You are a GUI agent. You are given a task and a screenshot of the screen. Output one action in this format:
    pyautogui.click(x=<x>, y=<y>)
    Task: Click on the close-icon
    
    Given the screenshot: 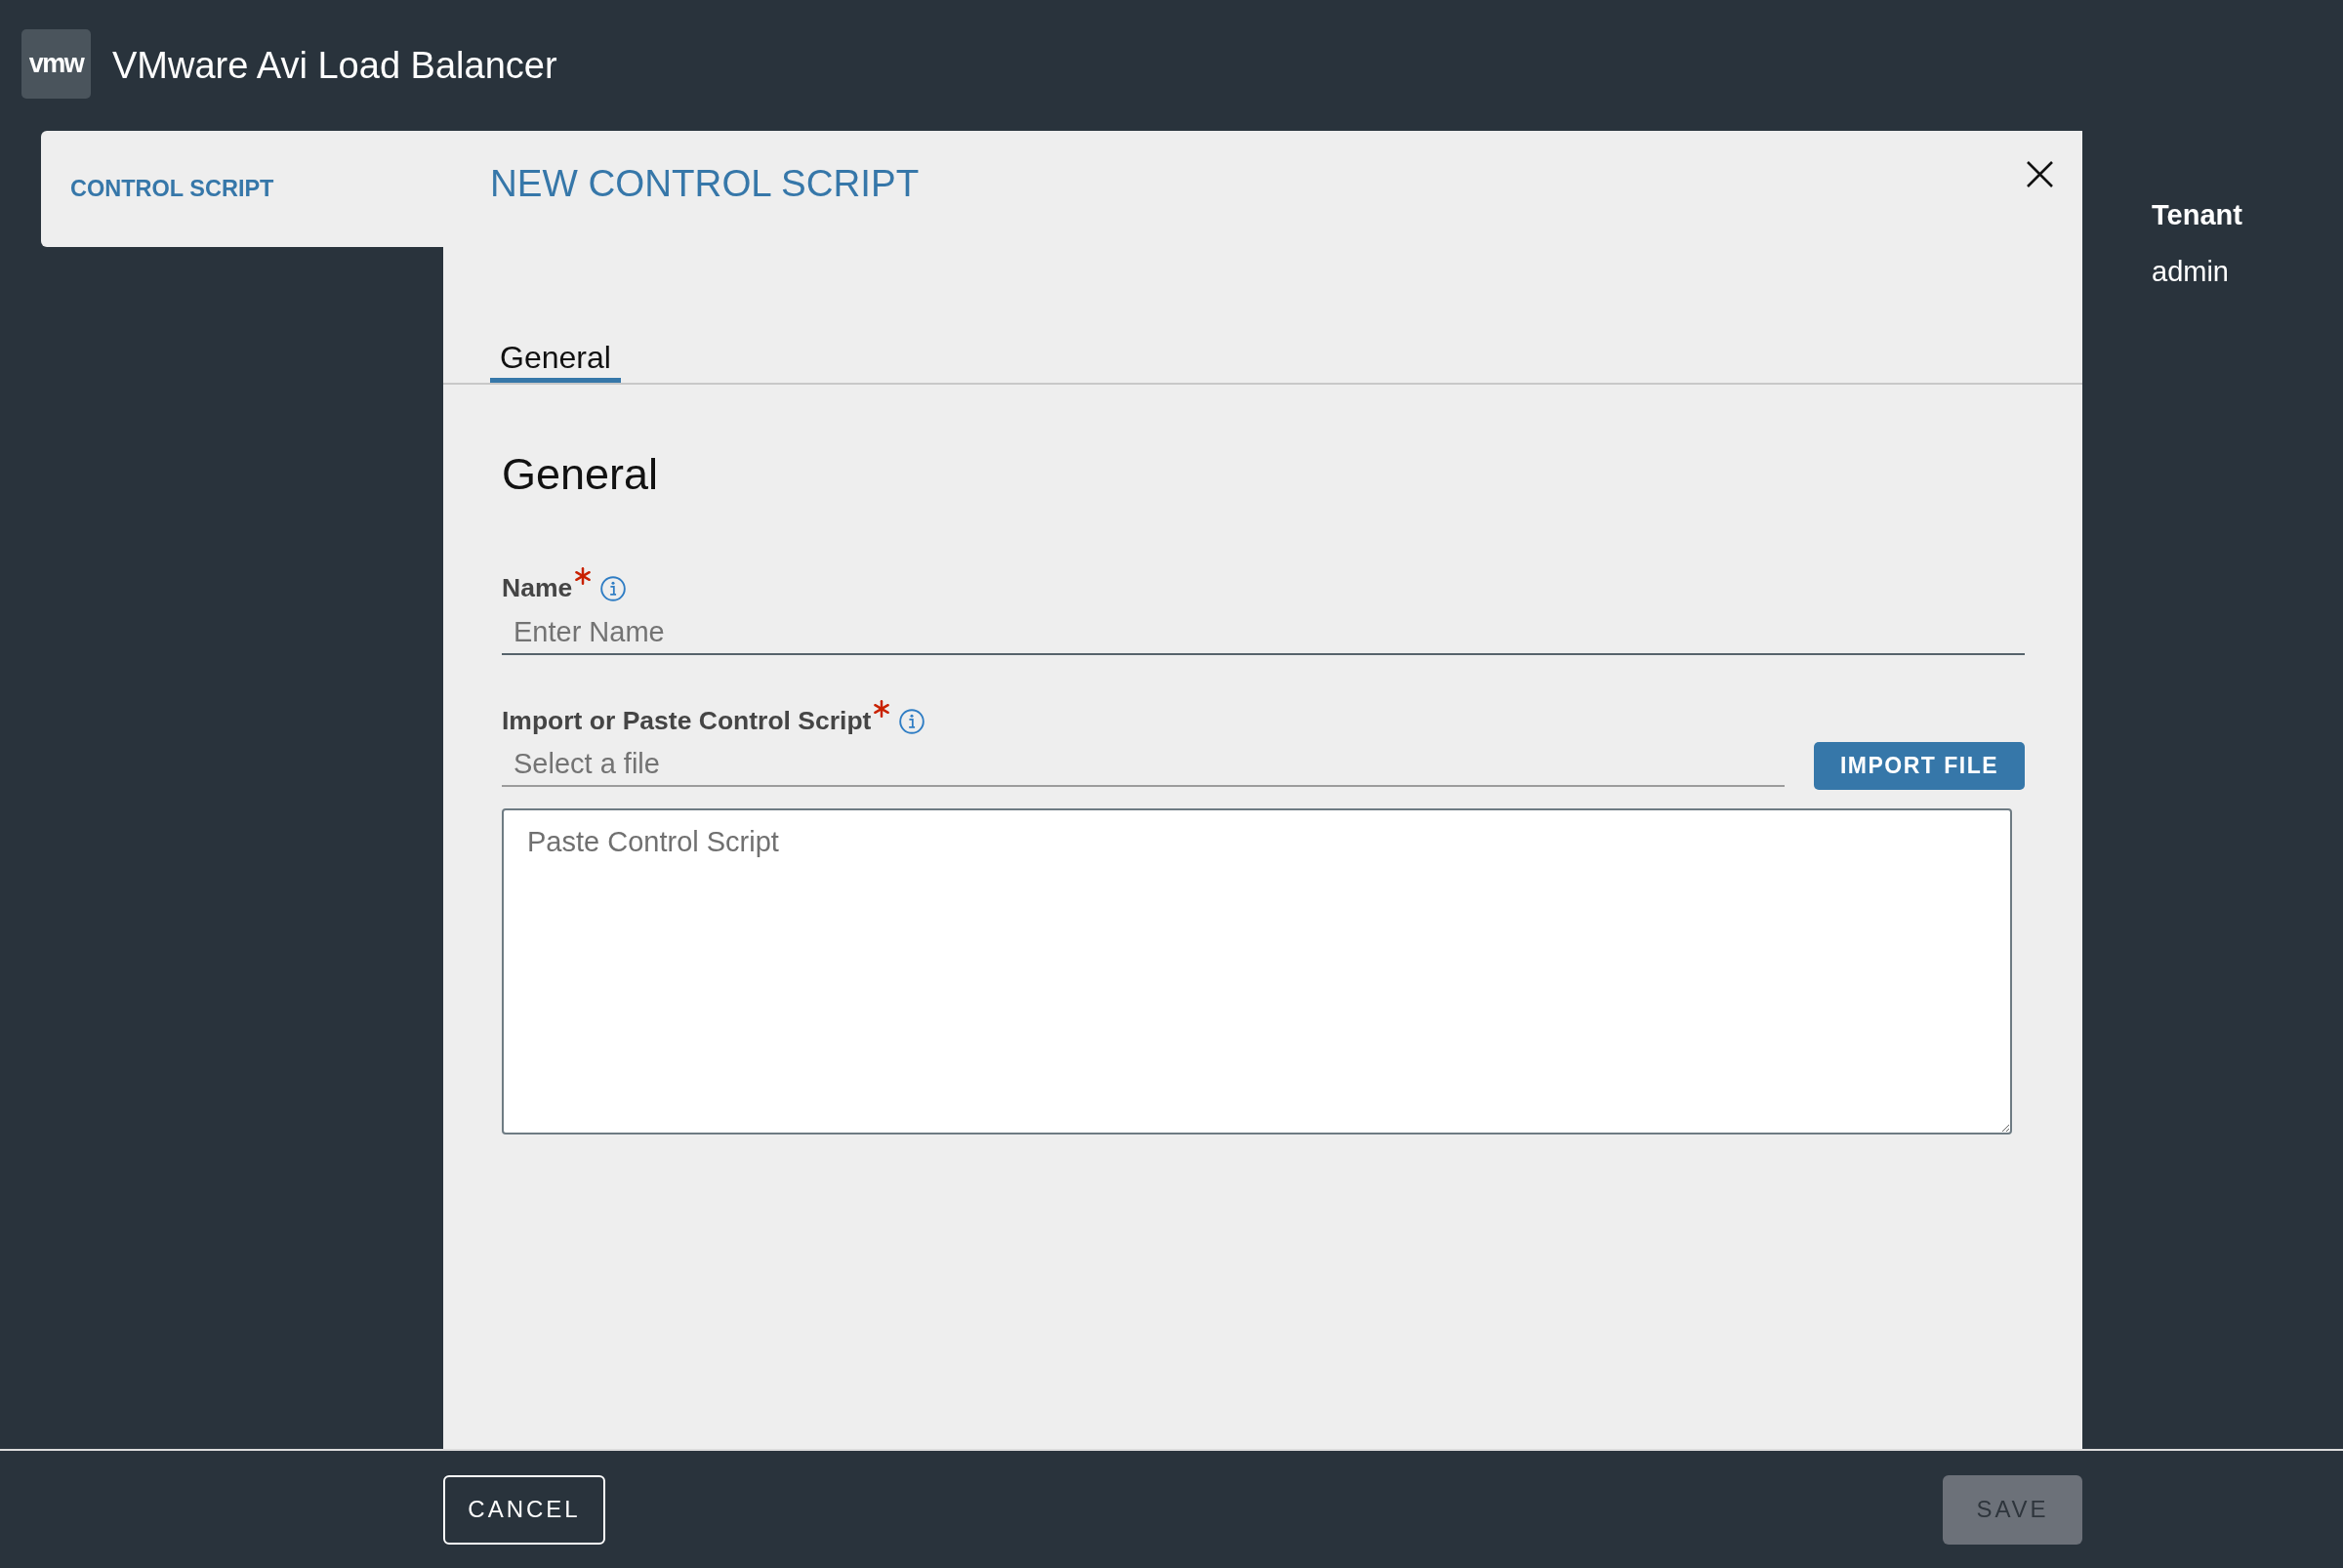 What is the action you would take?
    pyautogui.click(x=2040, y=174)
    